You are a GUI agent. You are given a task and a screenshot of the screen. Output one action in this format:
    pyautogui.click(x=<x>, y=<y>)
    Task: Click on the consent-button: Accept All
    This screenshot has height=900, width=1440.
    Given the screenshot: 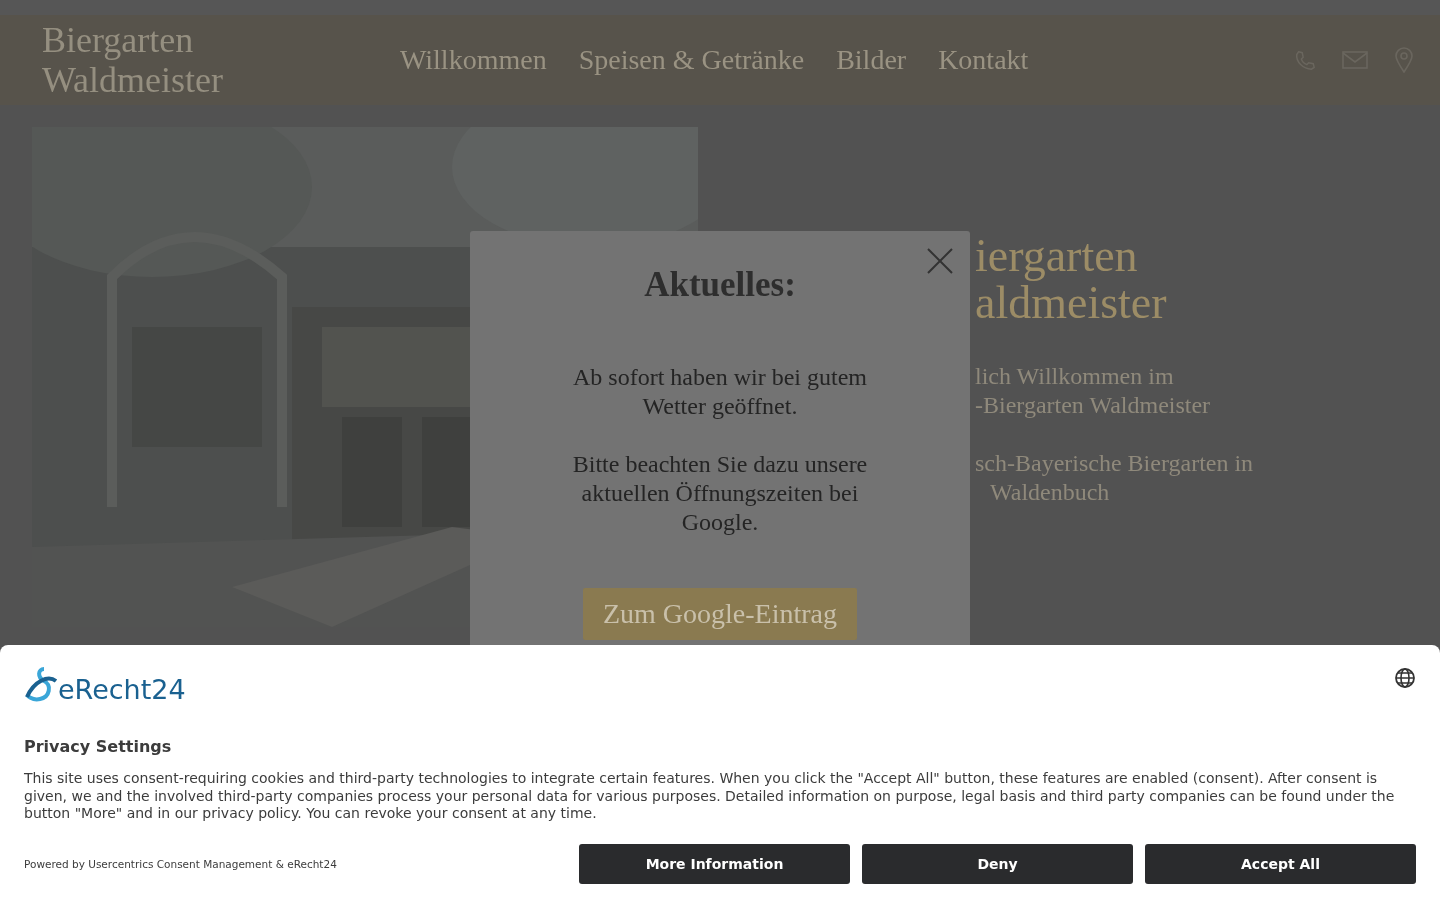 What is the action you would take?
    pyautogui.click(x=1280, y=863)
    